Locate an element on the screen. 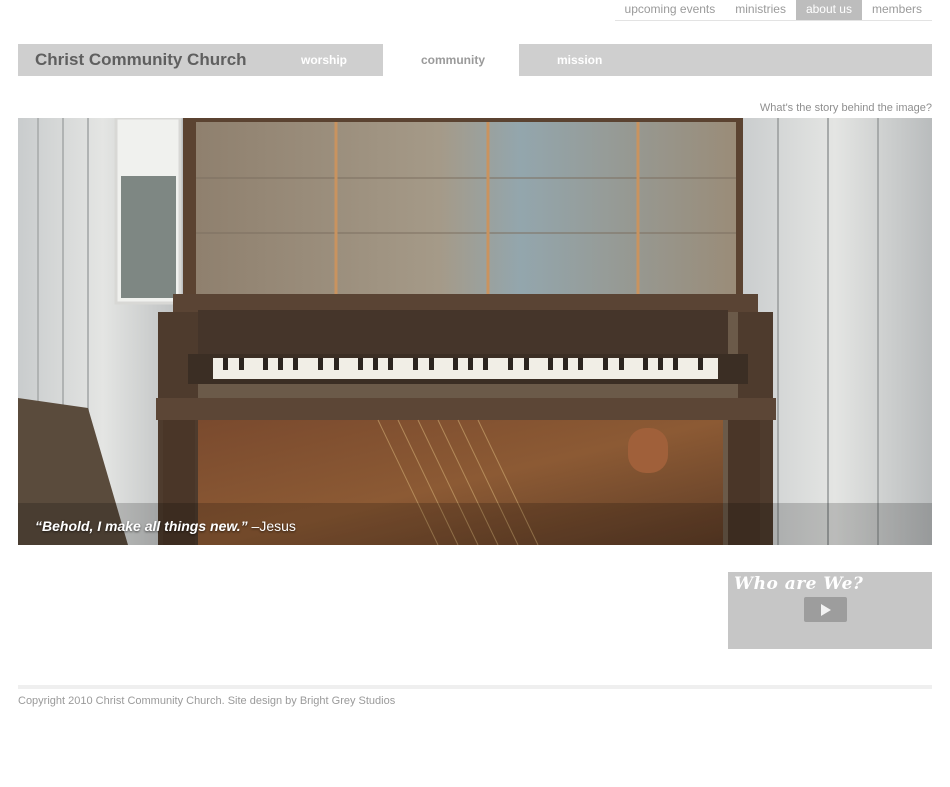 Image resolution: width=950 pixels, height=787 pixels. nav-worship: worship is located at coordinates (324, 60).